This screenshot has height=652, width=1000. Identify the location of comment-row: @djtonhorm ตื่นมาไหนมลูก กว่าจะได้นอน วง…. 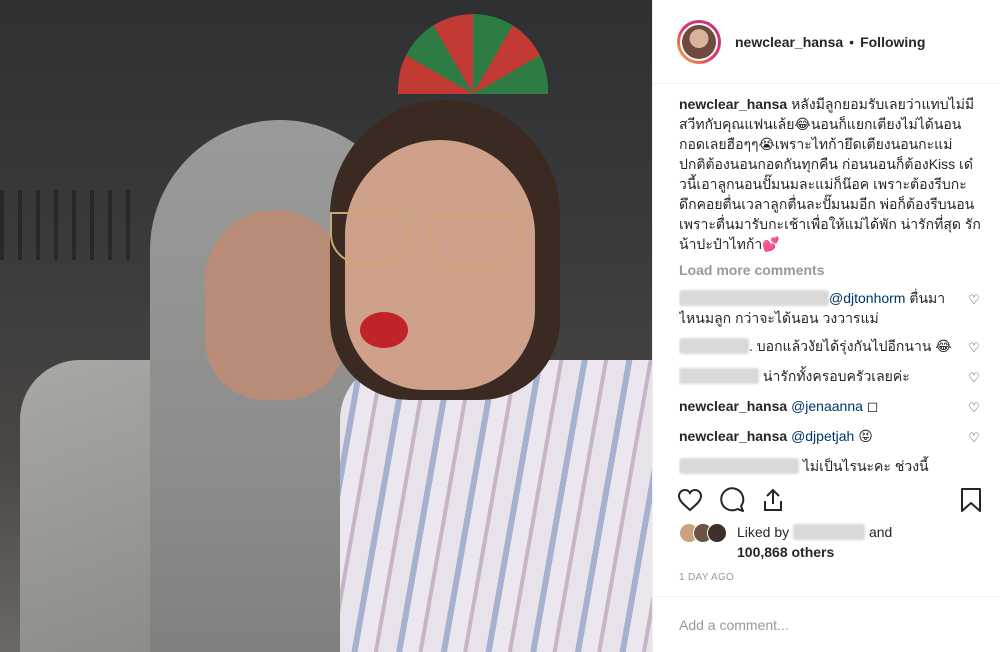
(830, 308).